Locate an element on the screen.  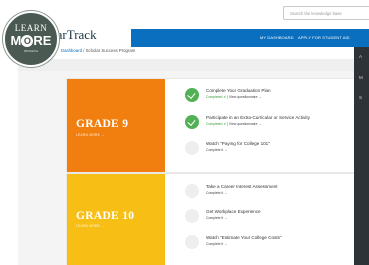
page-subheader-band is located at coordinates (186, 65).